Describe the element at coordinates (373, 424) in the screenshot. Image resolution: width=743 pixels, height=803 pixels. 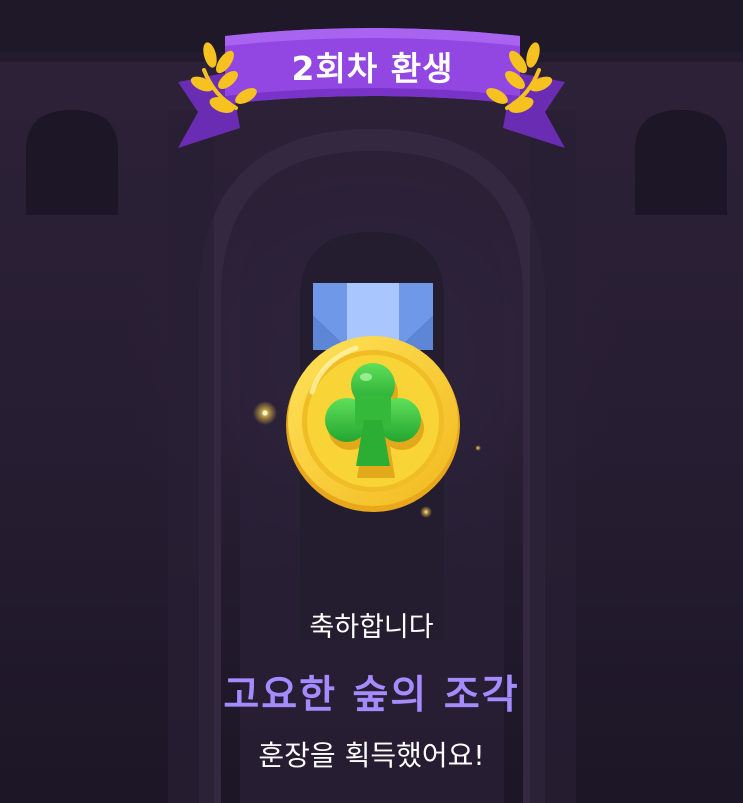
I see `medal` at that location.